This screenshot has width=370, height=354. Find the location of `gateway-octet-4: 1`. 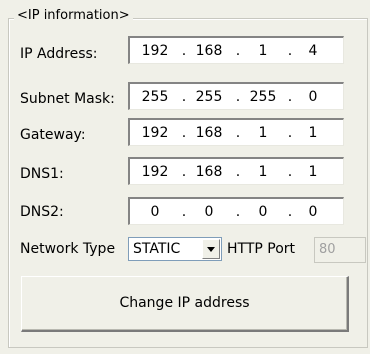

gateway-octet-4: 1 is located at coordinates (313, 133).